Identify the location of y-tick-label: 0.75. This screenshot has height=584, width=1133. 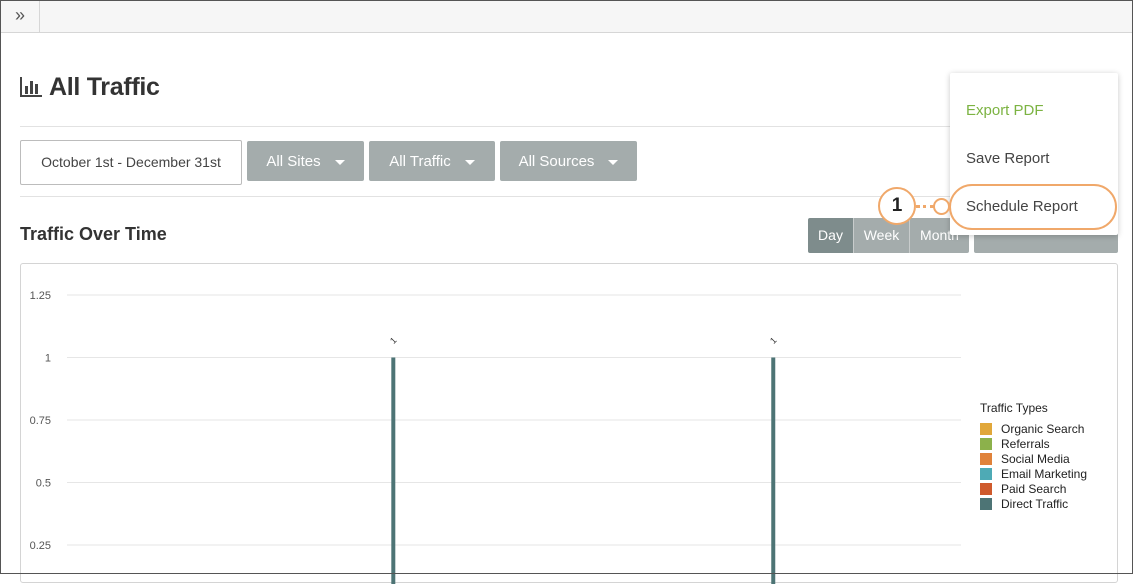
(40, 421).